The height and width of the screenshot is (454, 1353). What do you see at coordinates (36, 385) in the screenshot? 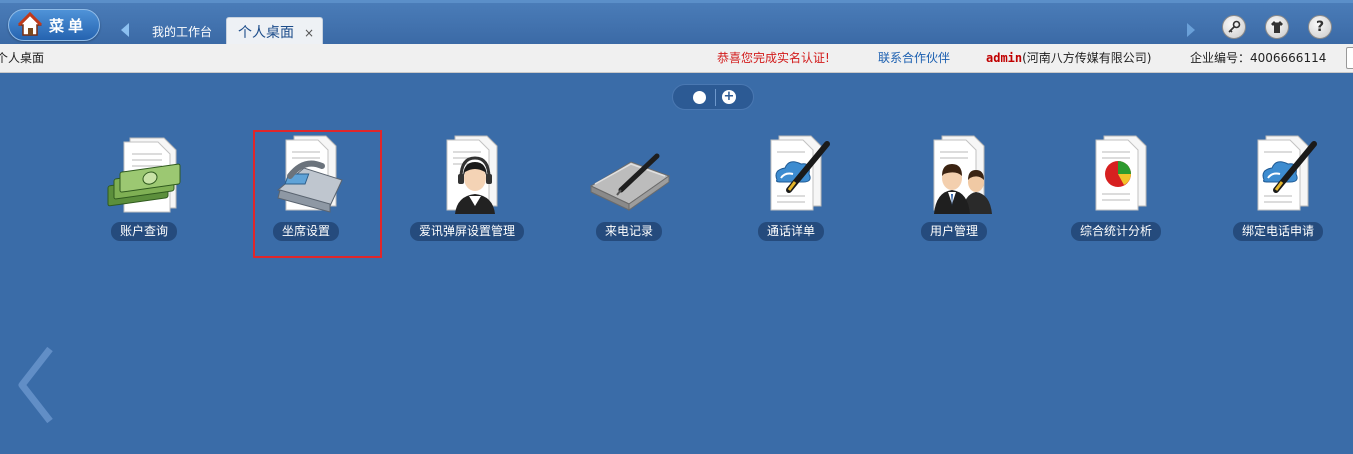
I see `chevron-left-icon` at bounding box center [36, 385].